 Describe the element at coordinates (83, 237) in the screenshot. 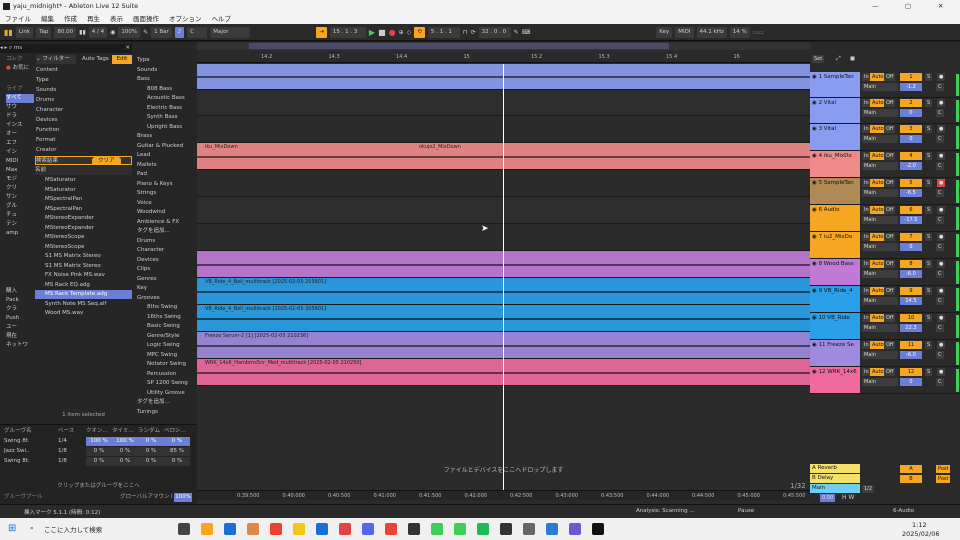

I see `result-item: MStereoScope` at that location.